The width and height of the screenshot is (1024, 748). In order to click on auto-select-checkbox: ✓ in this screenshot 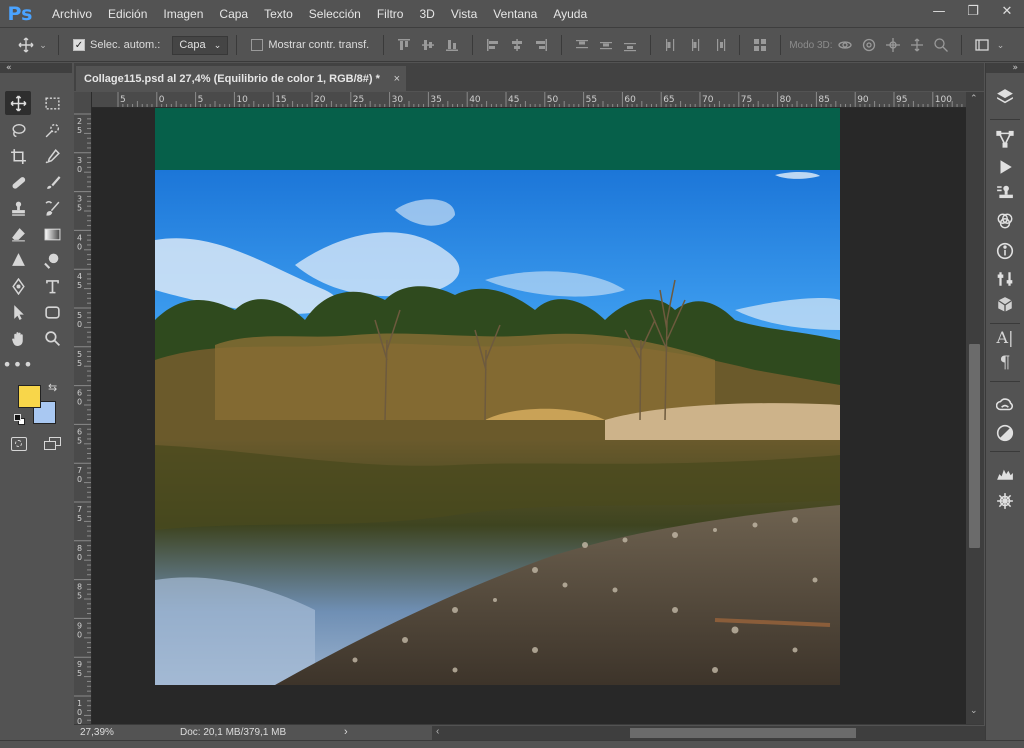, I will do `click(79, 45)`.